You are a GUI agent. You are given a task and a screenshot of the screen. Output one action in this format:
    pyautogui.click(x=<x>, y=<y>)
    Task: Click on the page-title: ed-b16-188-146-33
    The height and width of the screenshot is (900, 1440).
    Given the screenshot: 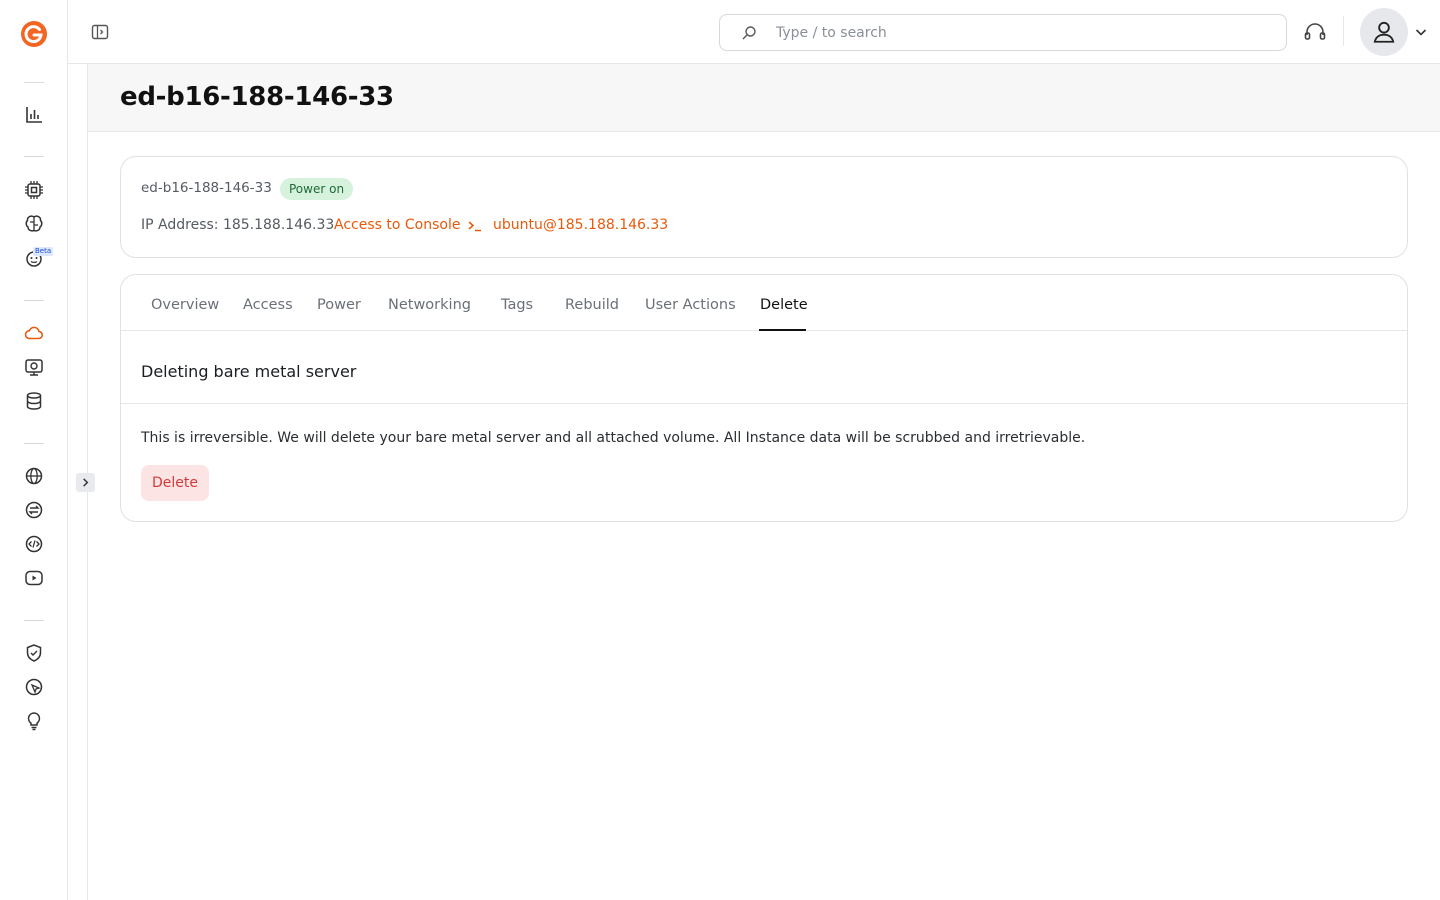 What is the action you would take?
    pyautogui.click(x=257, y=97)
    